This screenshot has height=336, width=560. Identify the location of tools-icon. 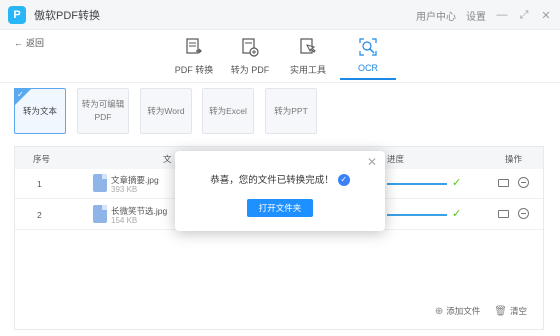
(308, 47).